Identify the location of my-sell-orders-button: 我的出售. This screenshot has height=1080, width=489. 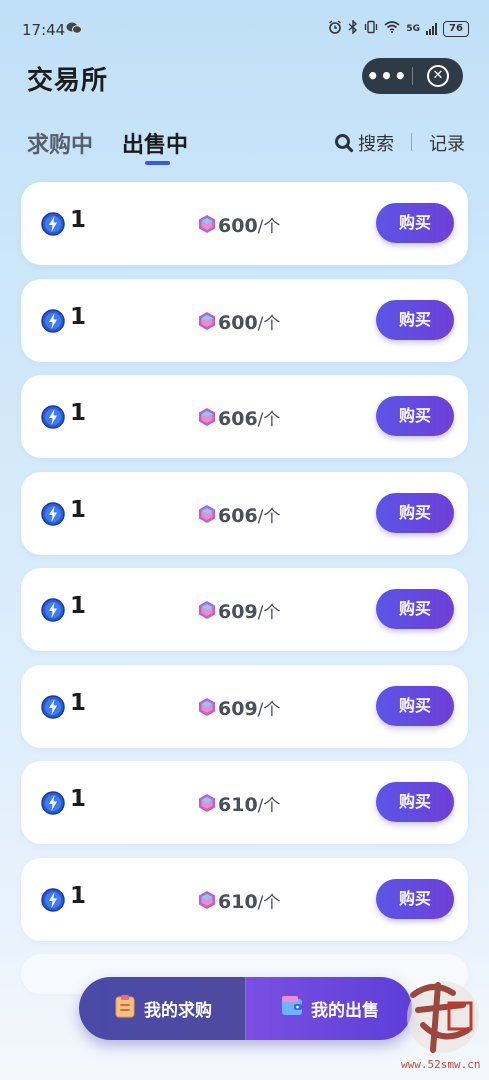
(328, 1008).